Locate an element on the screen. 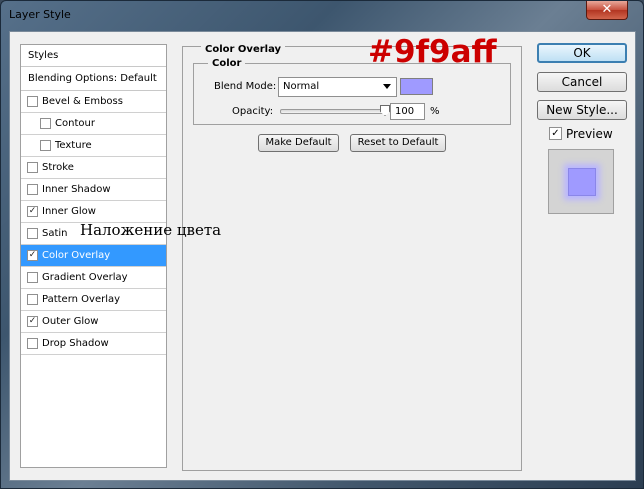 This screenshot has width=644, height=489. window-title: Layer Style is located at coordinates (40, 14).